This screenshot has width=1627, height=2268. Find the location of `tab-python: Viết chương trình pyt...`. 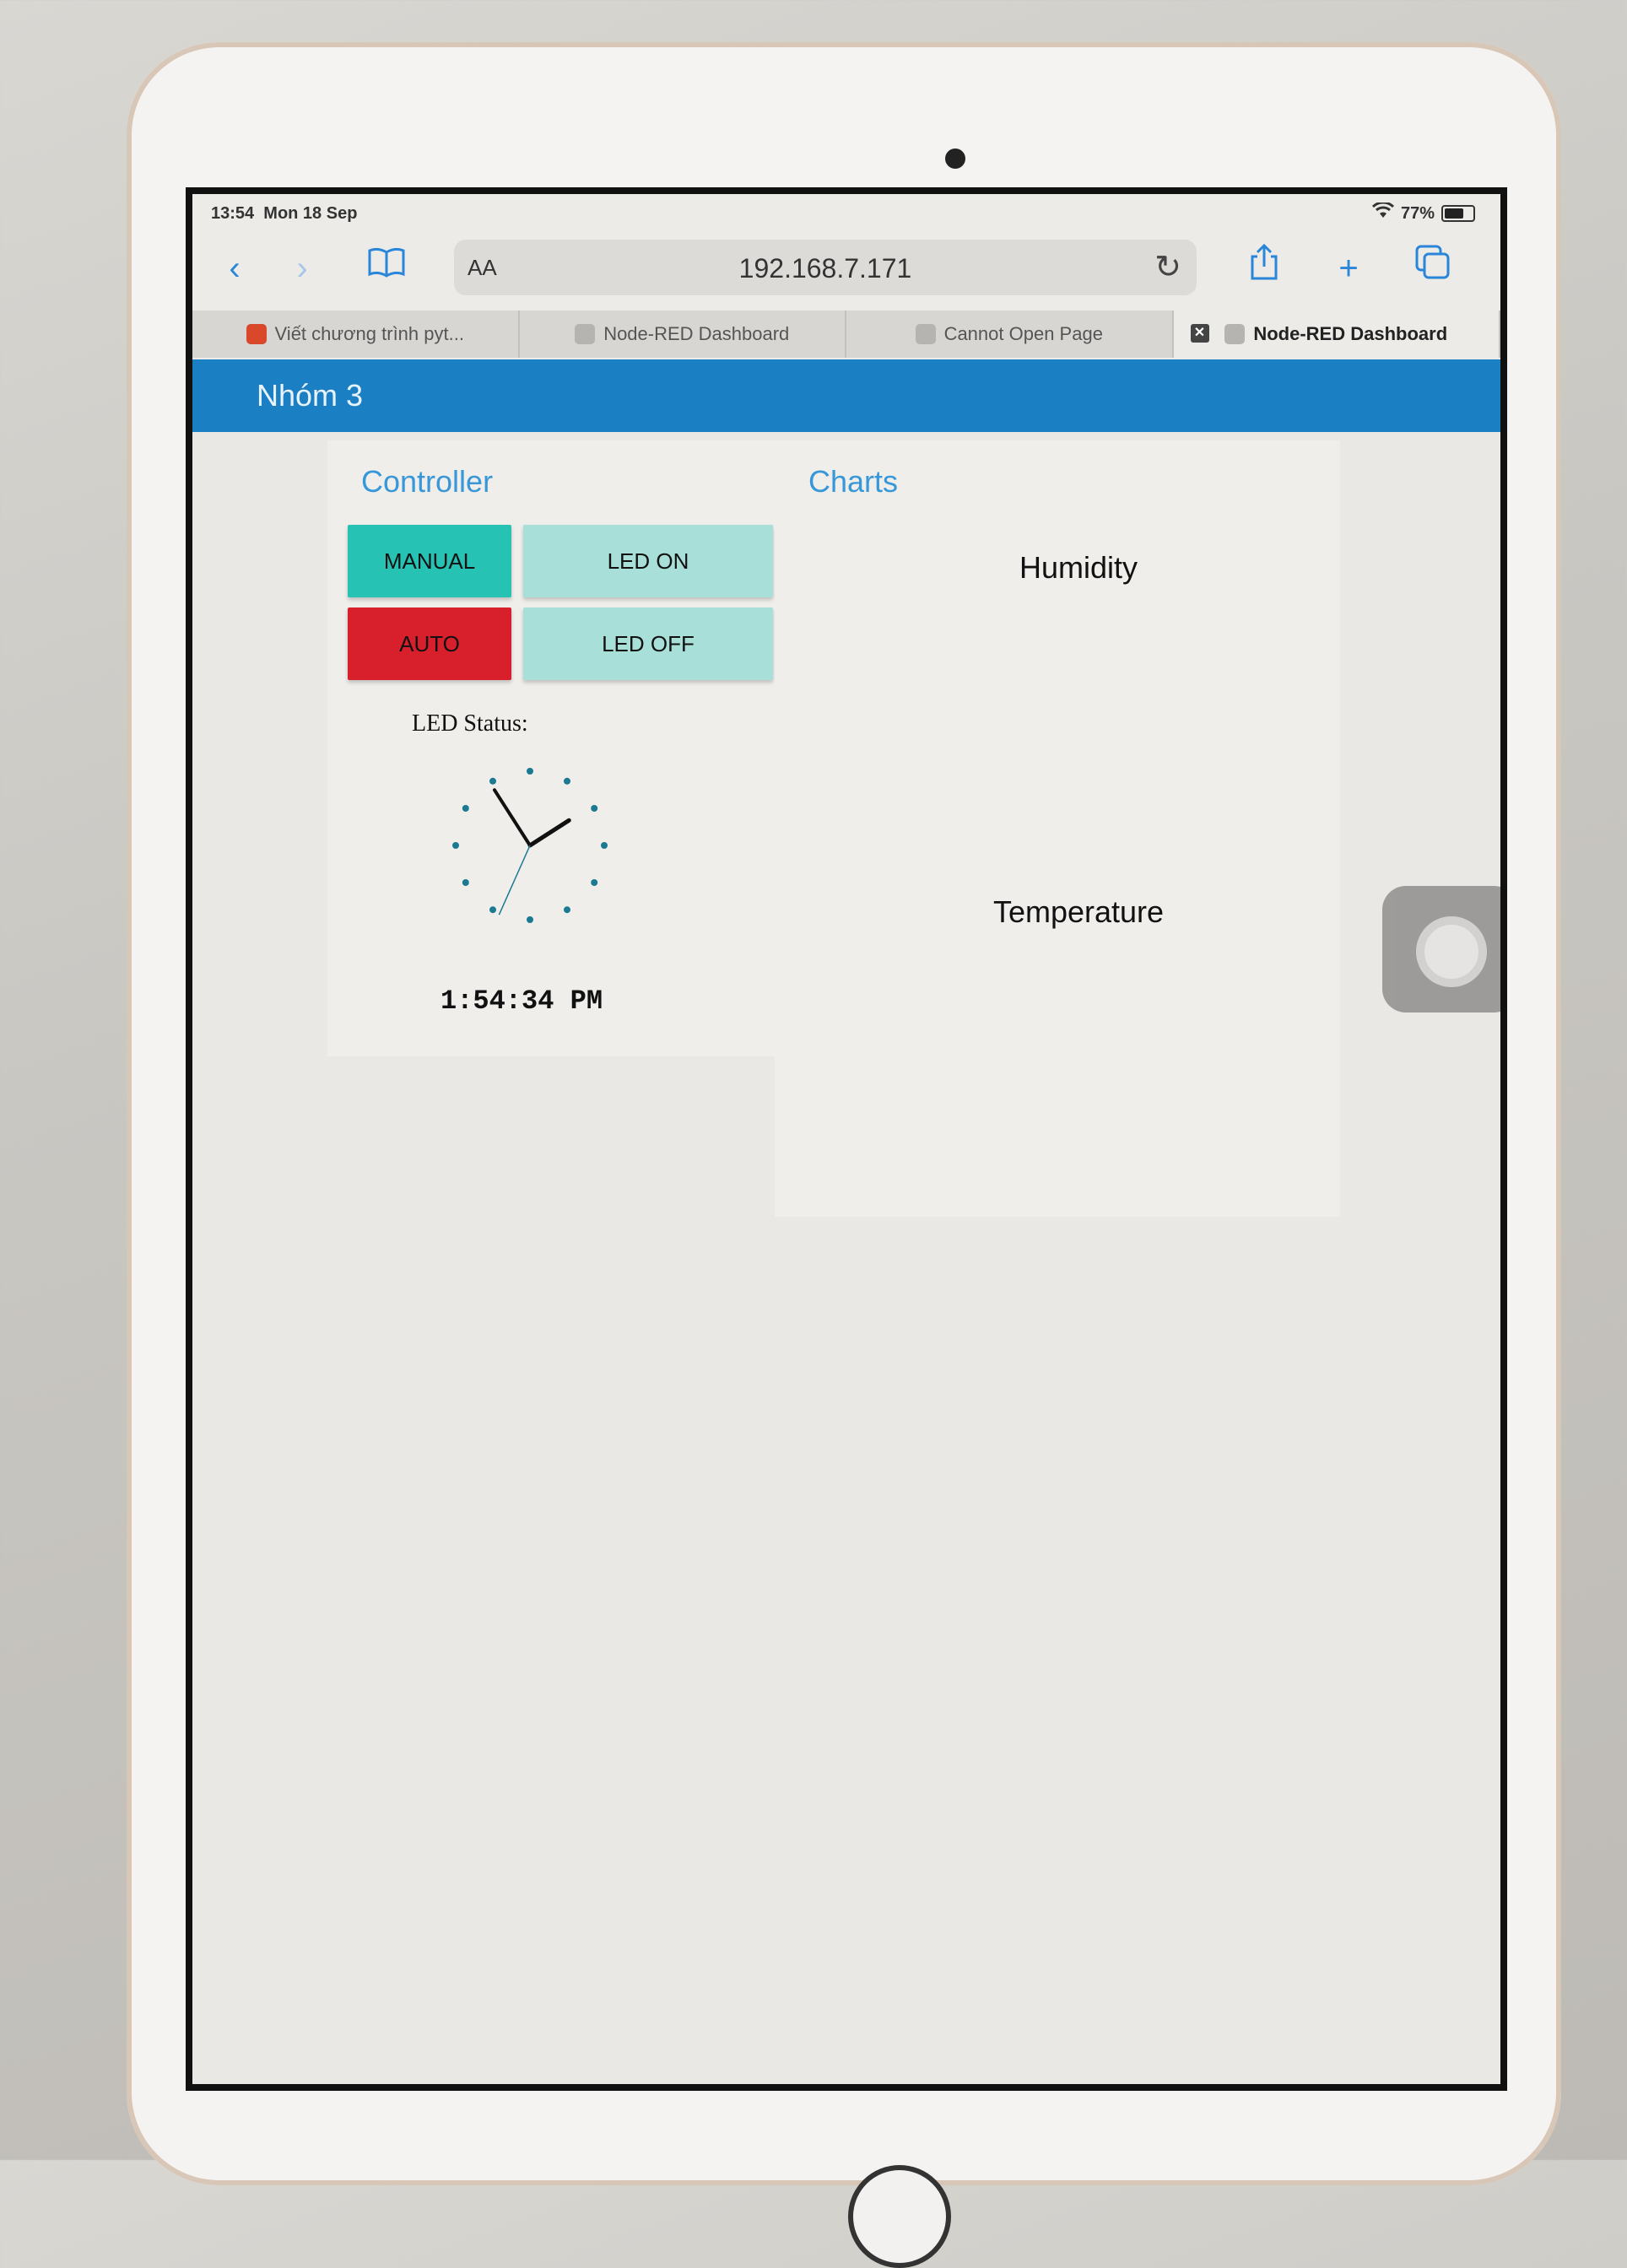

tab-python: Viết chương trình pyt... is located at coordinates (356, 334).